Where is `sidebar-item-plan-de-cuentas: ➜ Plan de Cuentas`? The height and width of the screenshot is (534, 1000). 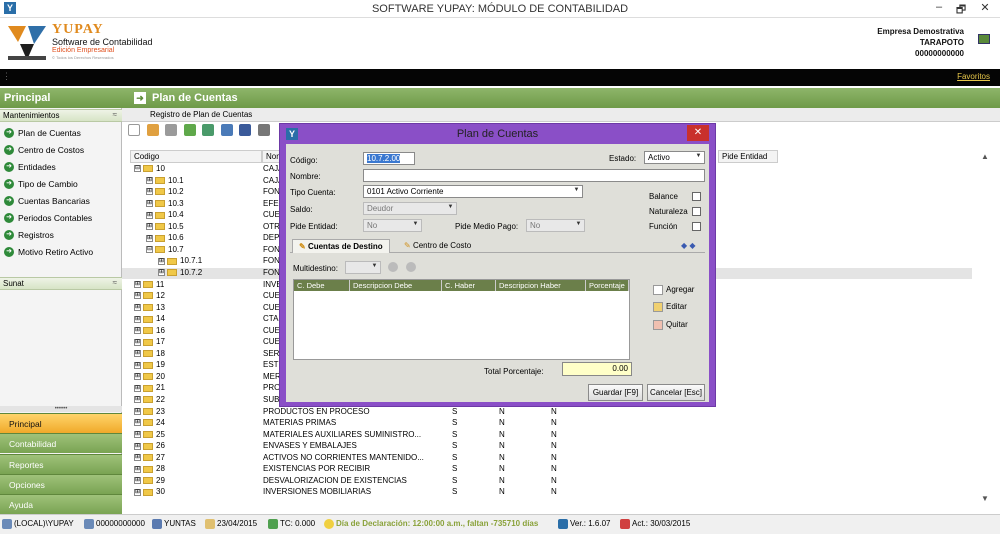
sidebar-item-plan-de-cuentas: ➜ Plan de Cuentas is located at coordinates (61, 133).